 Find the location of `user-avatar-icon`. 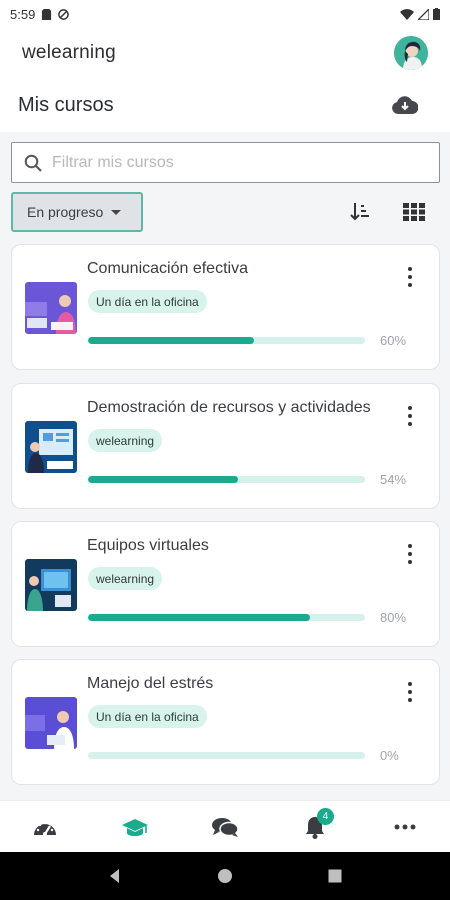

user-avatar-icon is located at coordinates (411, 53).